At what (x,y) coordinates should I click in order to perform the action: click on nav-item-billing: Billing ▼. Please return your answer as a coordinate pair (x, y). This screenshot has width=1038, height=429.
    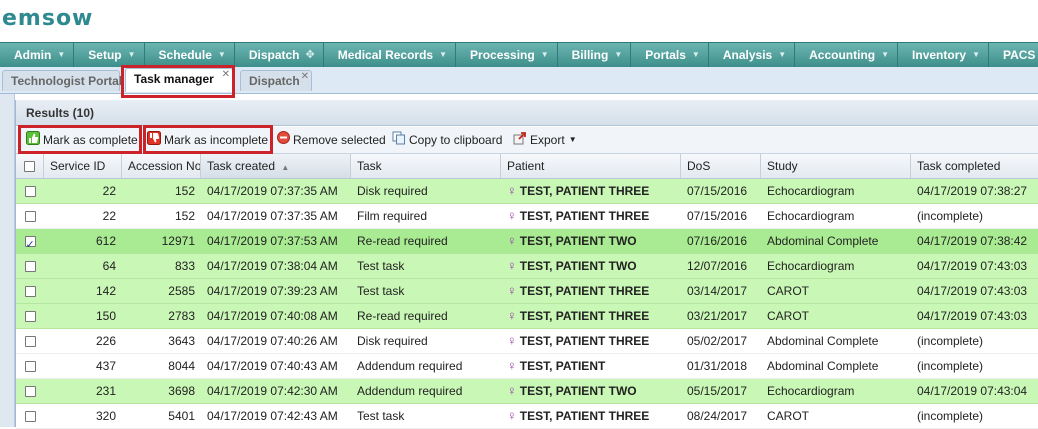
    Looking at the image, I should click on (595, 55).